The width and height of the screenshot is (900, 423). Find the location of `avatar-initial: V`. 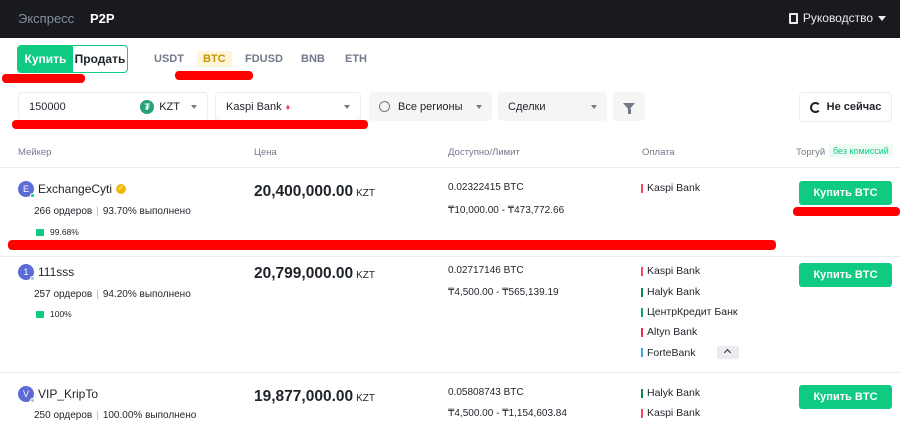

avatar-initial: V is located at coordinates (25, 394).